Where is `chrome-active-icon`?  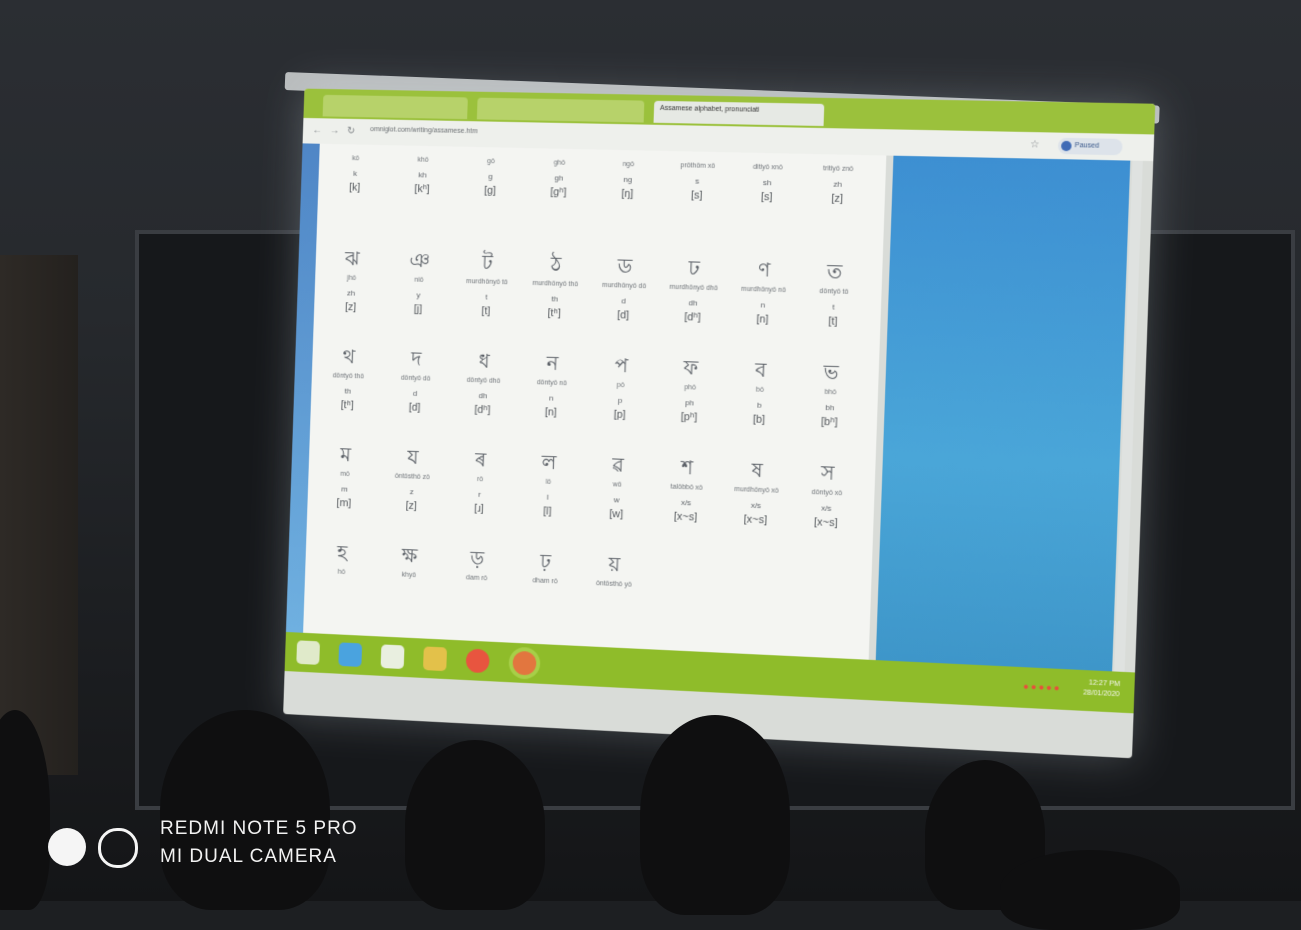 chrome-active-icon is located at coordinates (524, 663).